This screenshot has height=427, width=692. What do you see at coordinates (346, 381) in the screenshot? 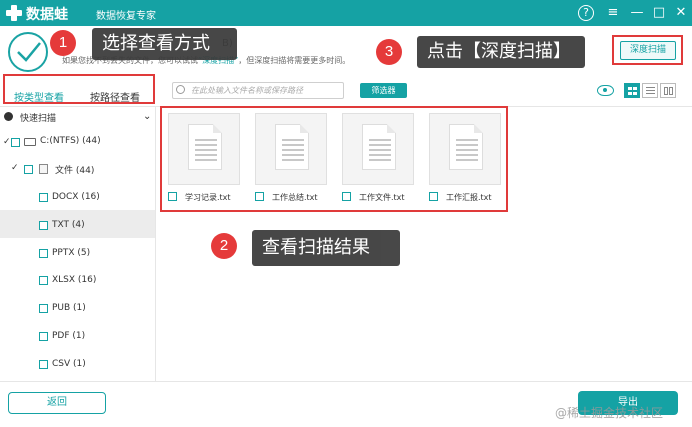
I see `footer-divider` at bounding box center [346, 381].